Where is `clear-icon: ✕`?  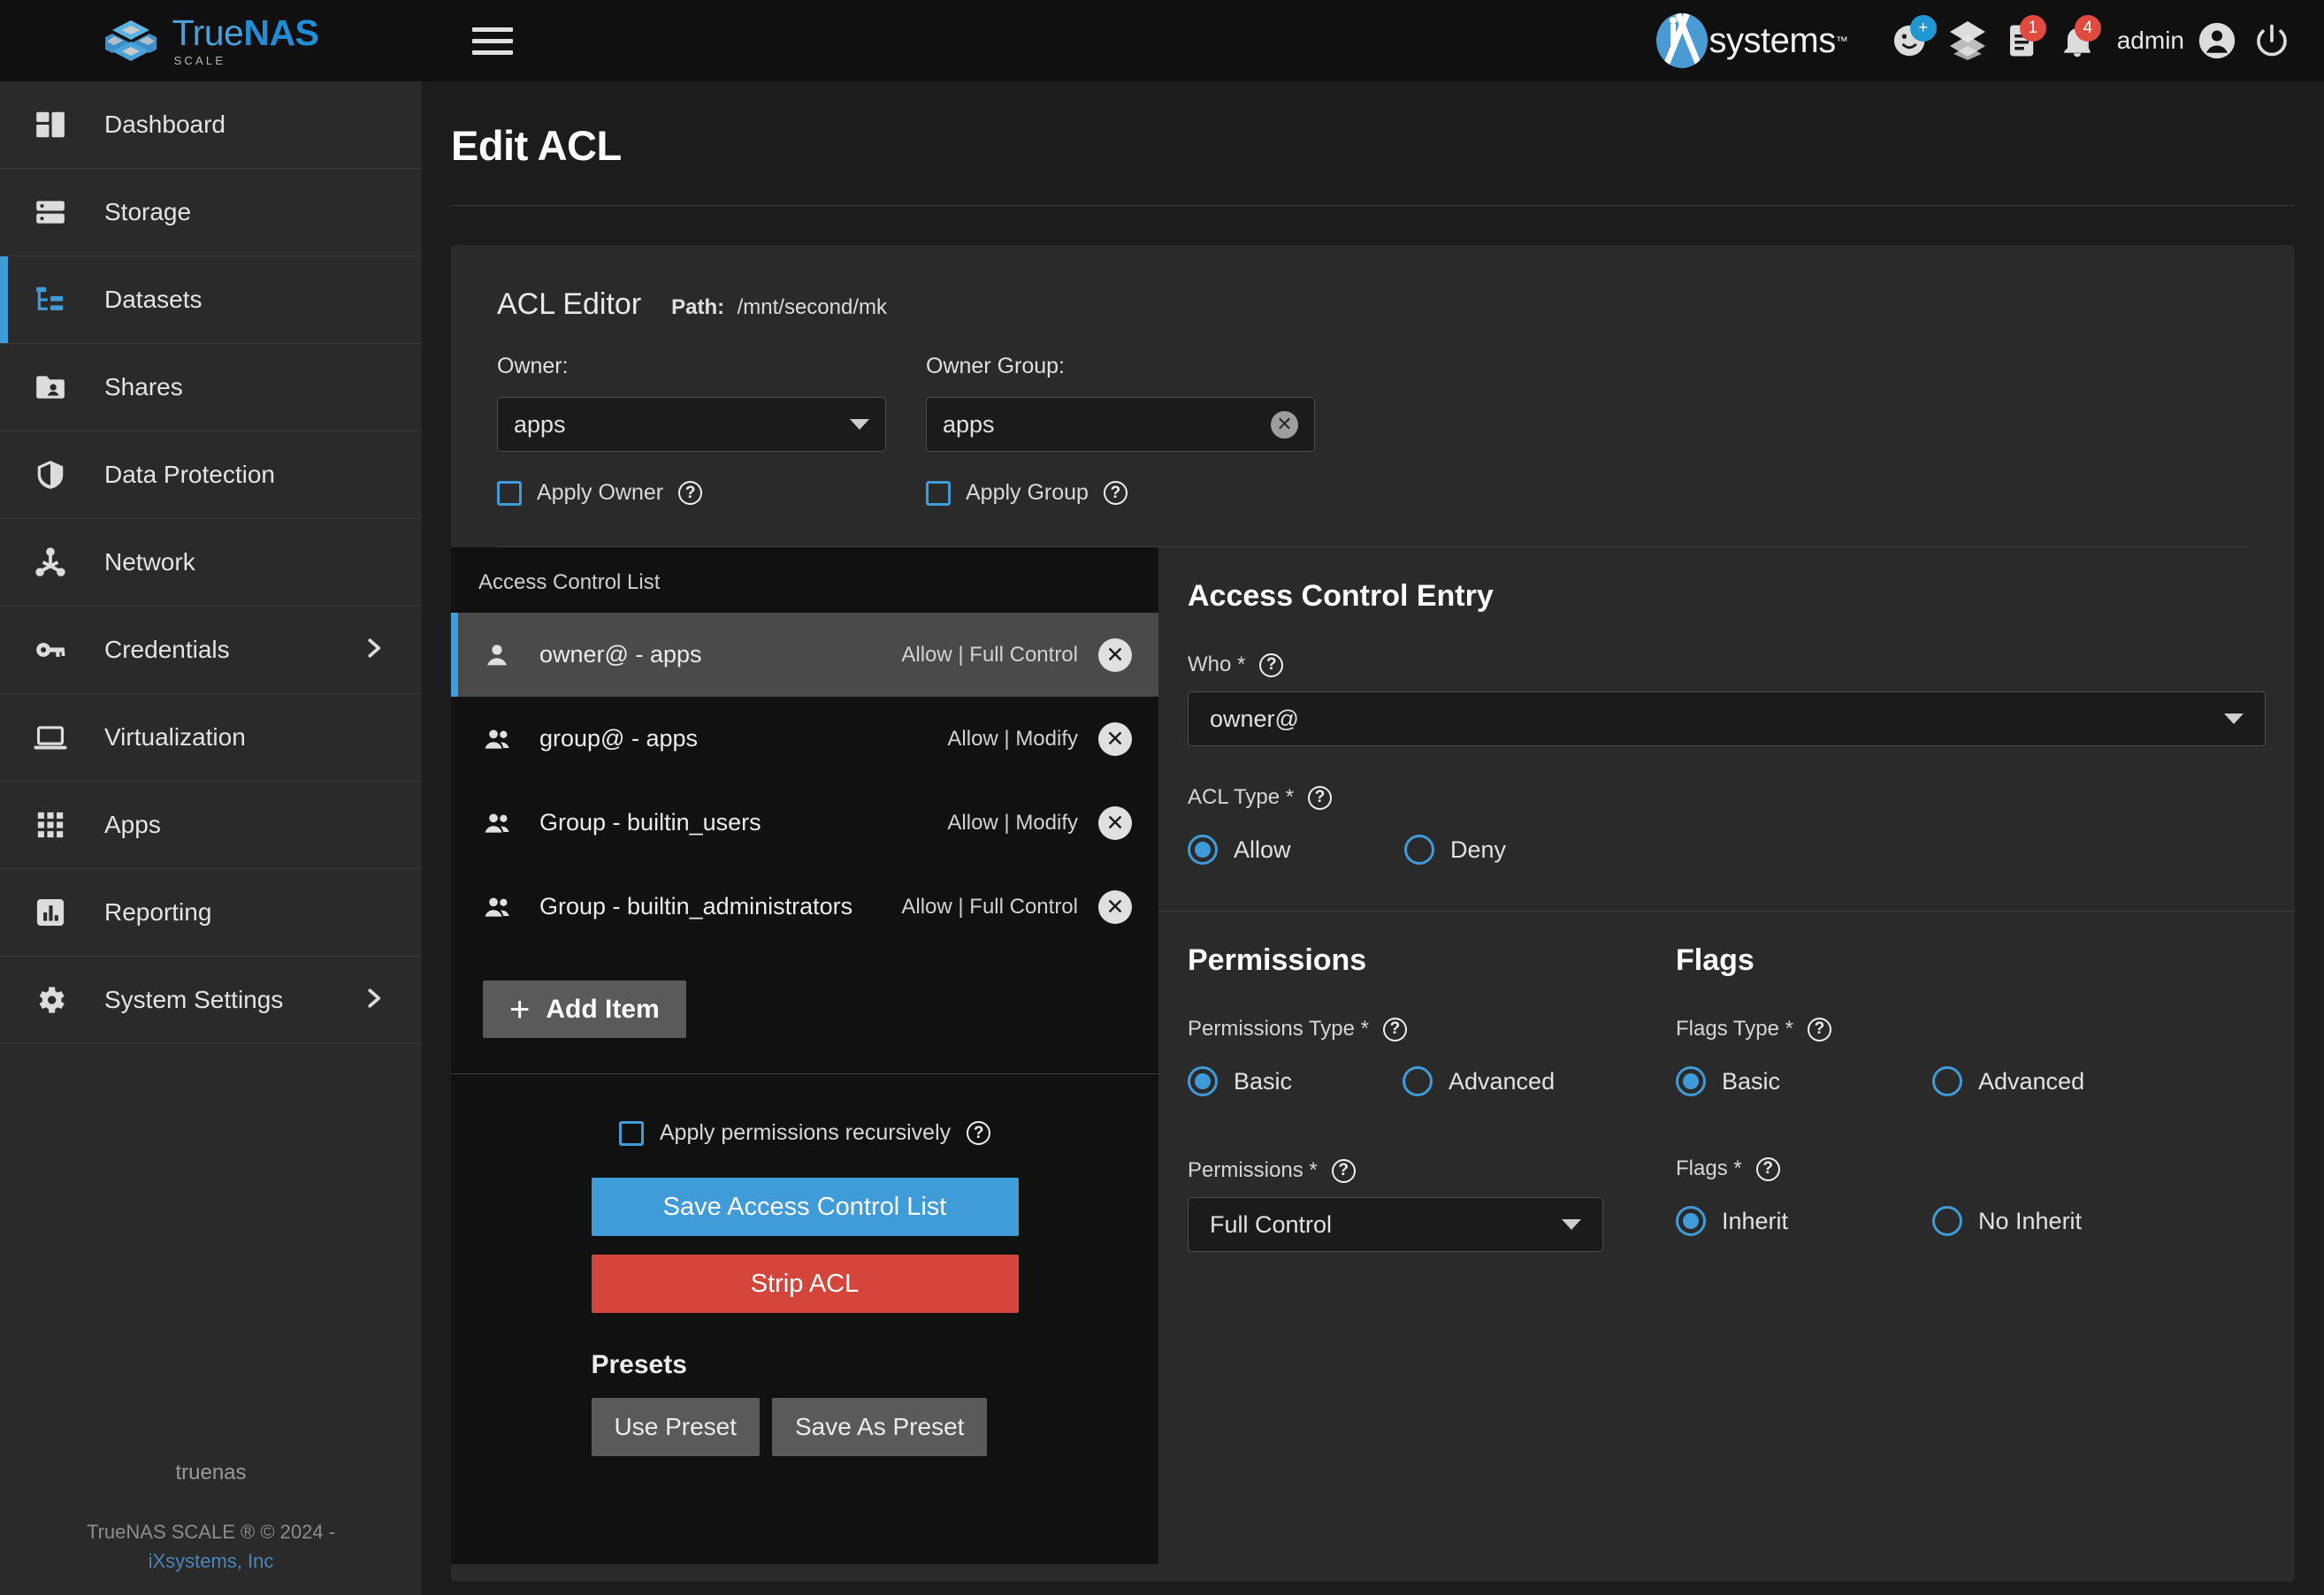 clear-icon: ✕ is located at coordinates (1284, 425).